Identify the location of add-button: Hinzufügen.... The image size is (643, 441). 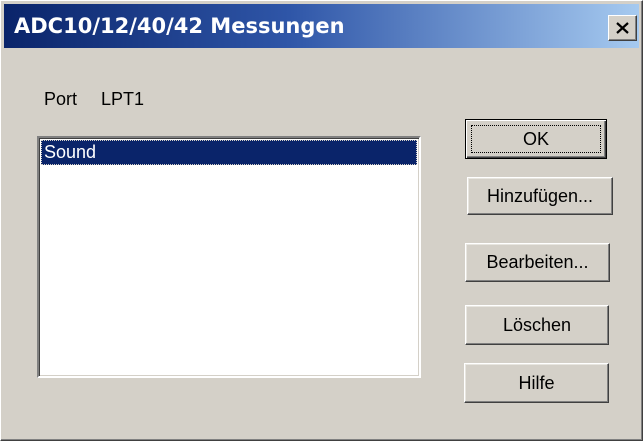
(540, 196).